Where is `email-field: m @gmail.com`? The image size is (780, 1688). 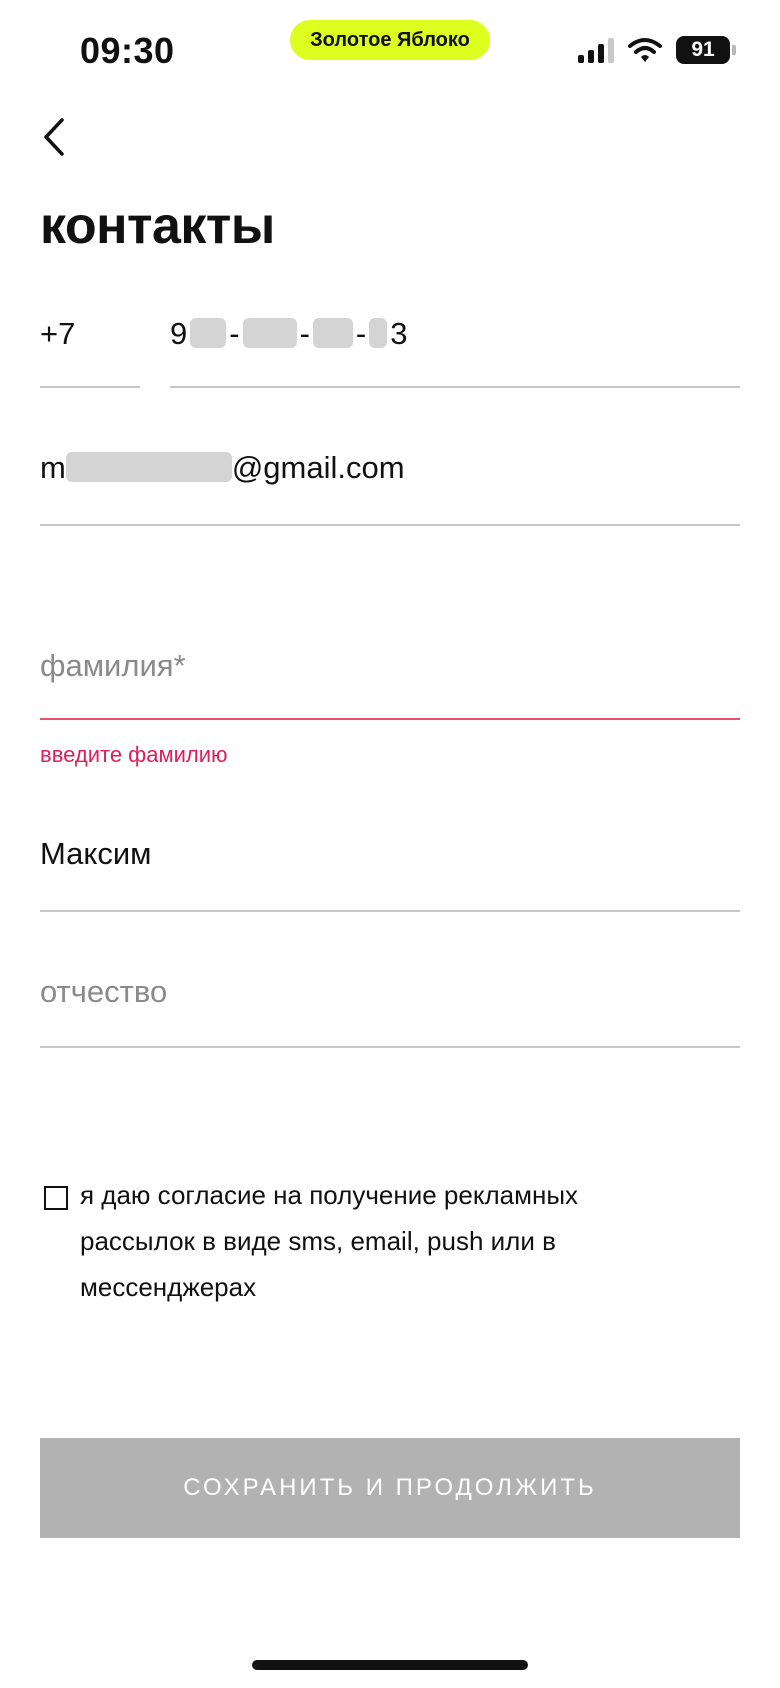 email-field: m @gmail.com is located at coordinates (222, 468).